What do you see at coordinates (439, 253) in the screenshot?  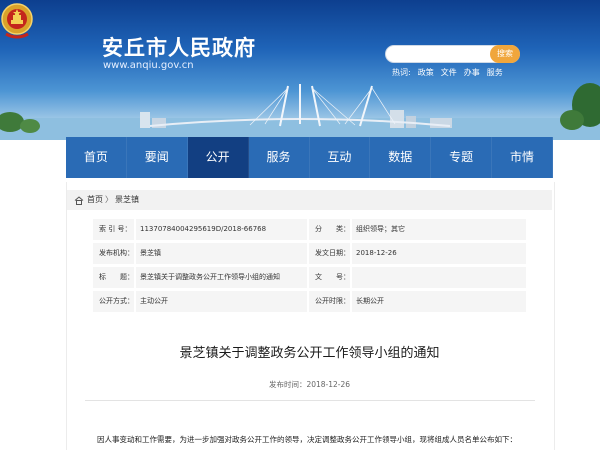 I see `meta-value: 2018-12-26` at bounding box center [439, 253].